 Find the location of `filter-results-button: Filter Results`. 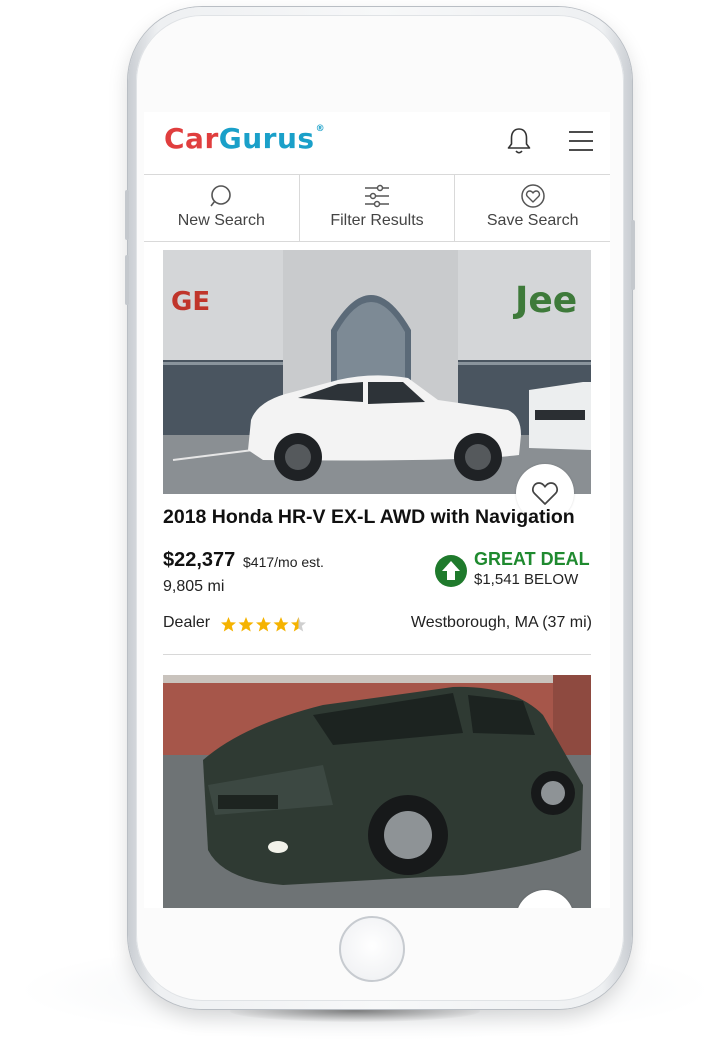

filter-results-button: Filter Results is located at coordinates (378, 208).